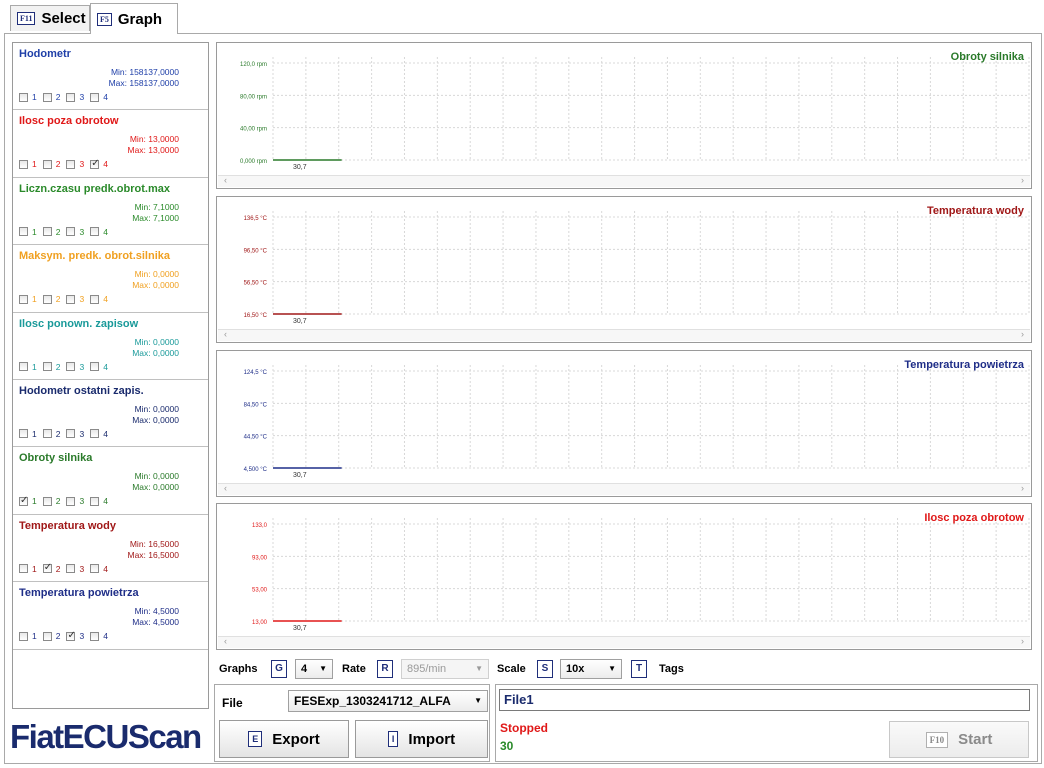 The height and width of the screenshot is (768, 1044). I want to click on start-button: F10 Start, so click(959, 739).